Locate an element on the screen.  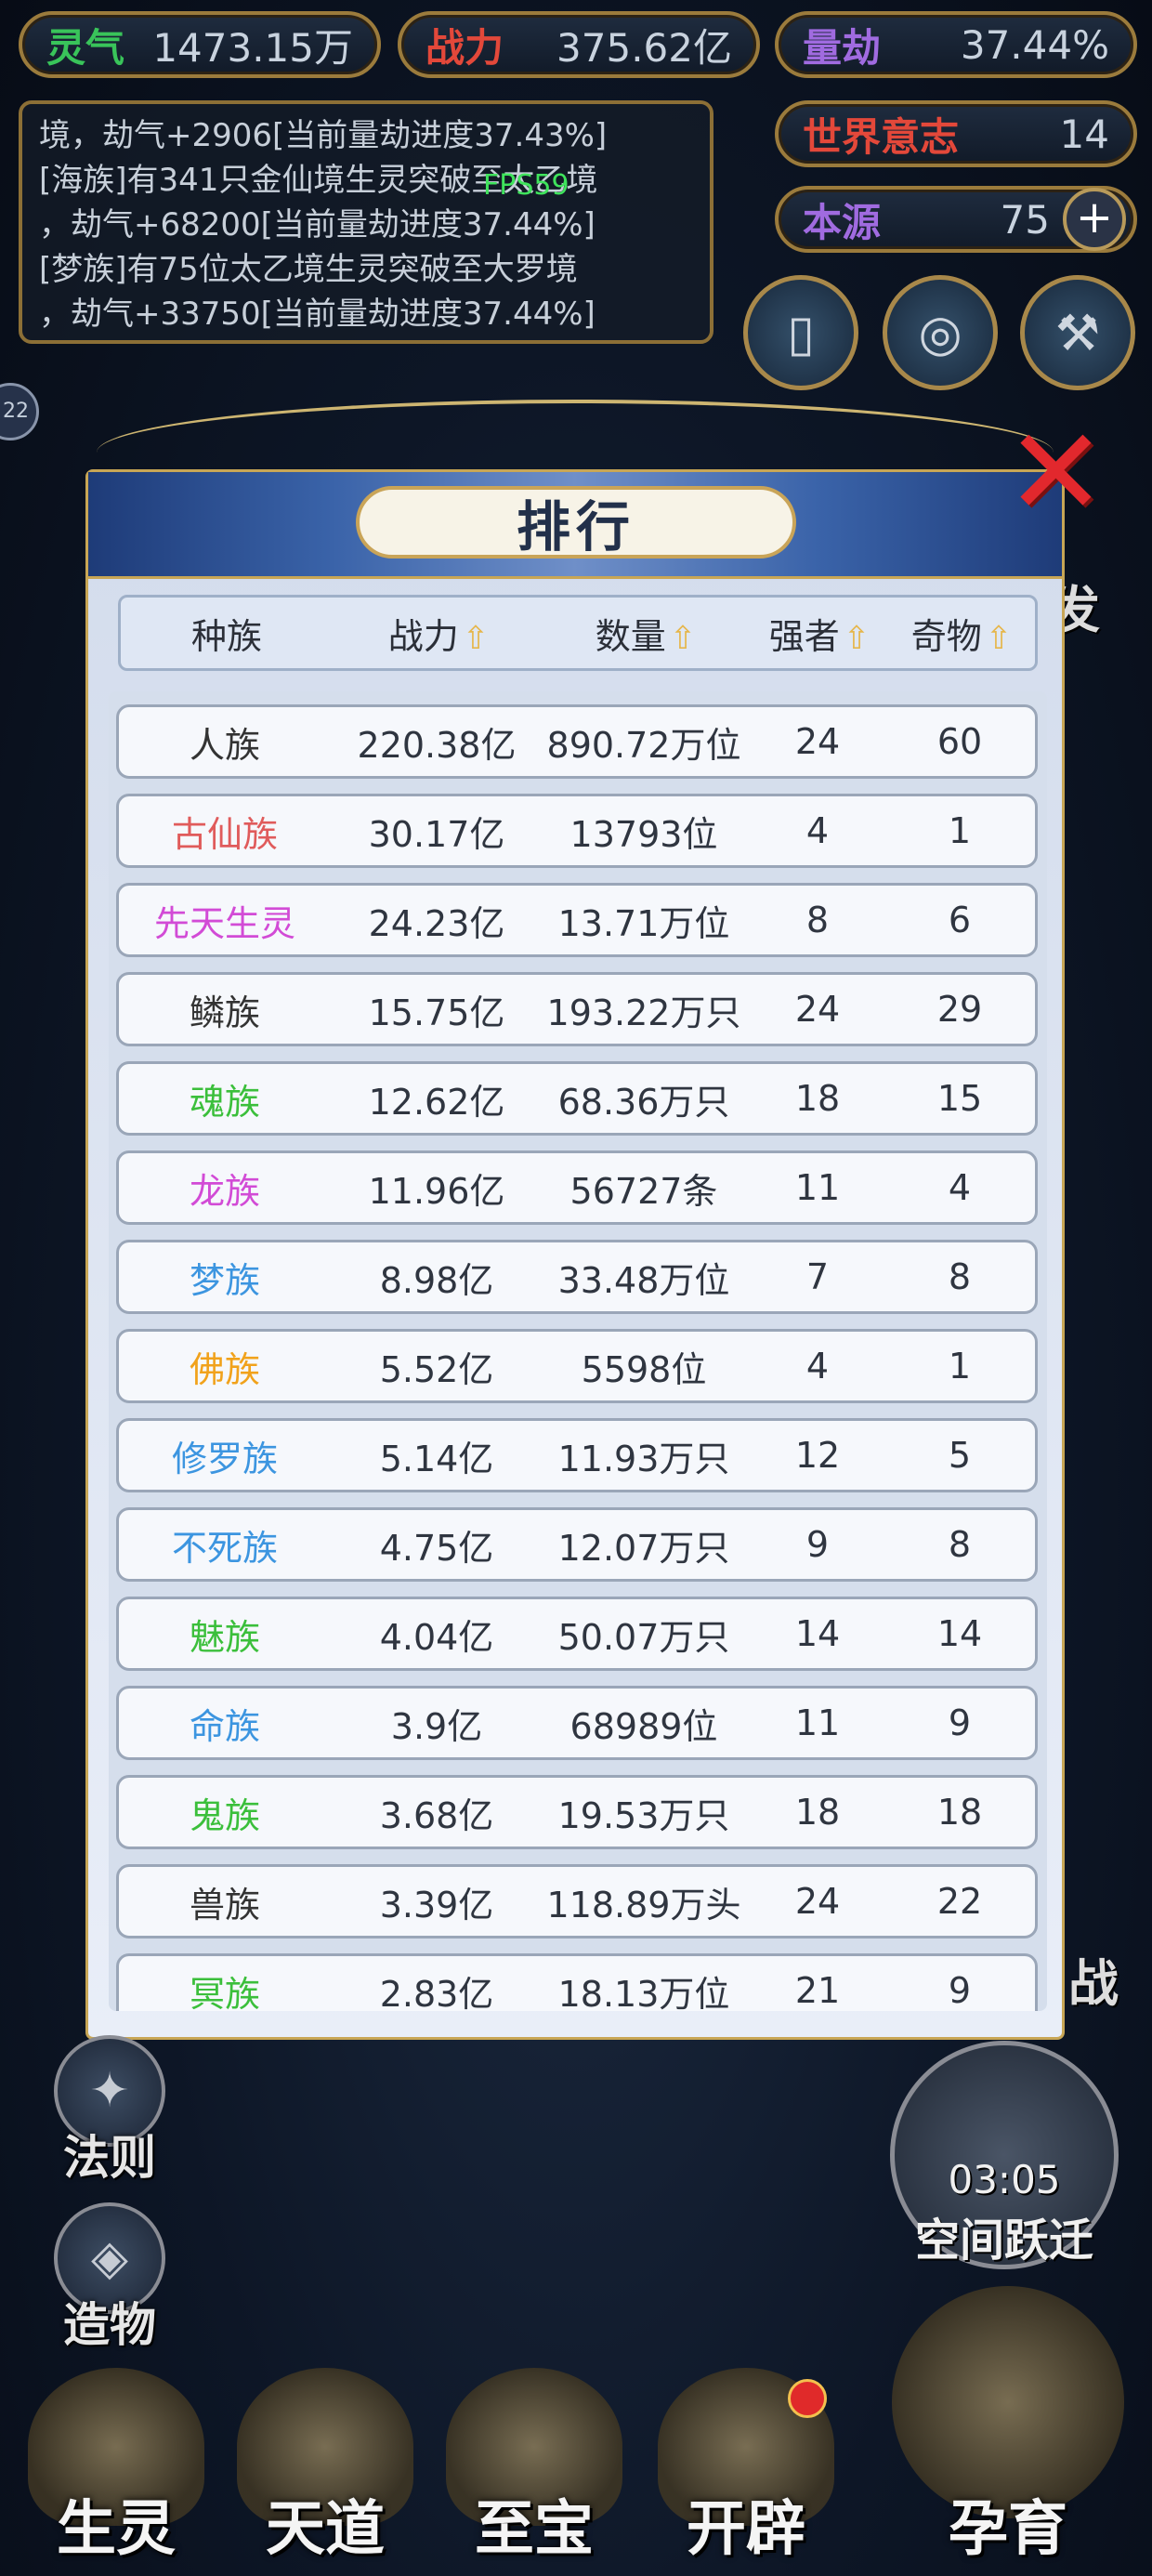
card-icon: ▯ is located at coordinates (801, 332).